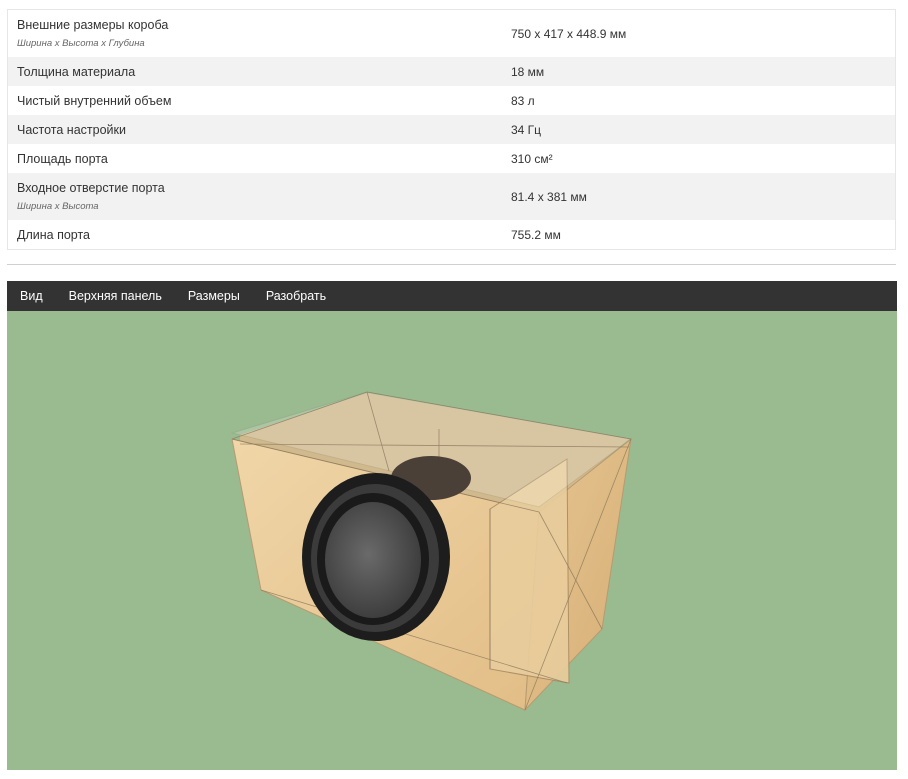 The image size is (908, 779). I want to click on spec-label: Длина порта, so click(54, 234).